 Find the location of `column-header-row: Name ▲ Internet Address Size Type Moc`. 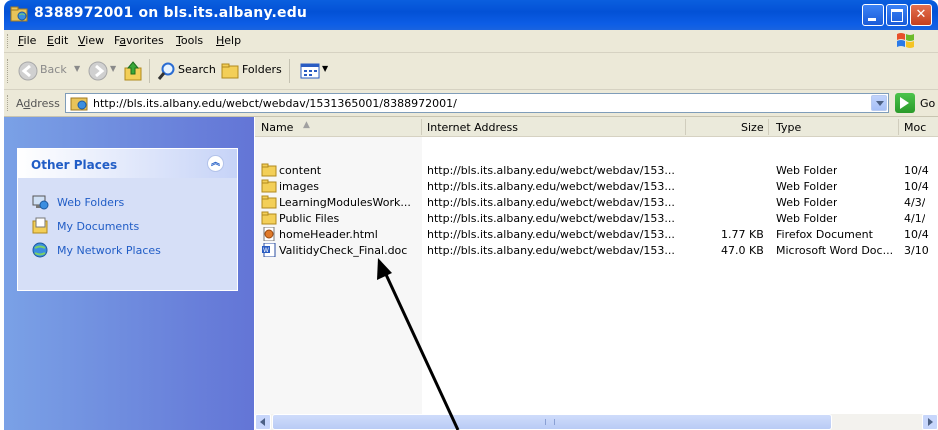

column-header-row: Name ▲ Internet Address Size Type Moc is located at coordinates (596, 127).